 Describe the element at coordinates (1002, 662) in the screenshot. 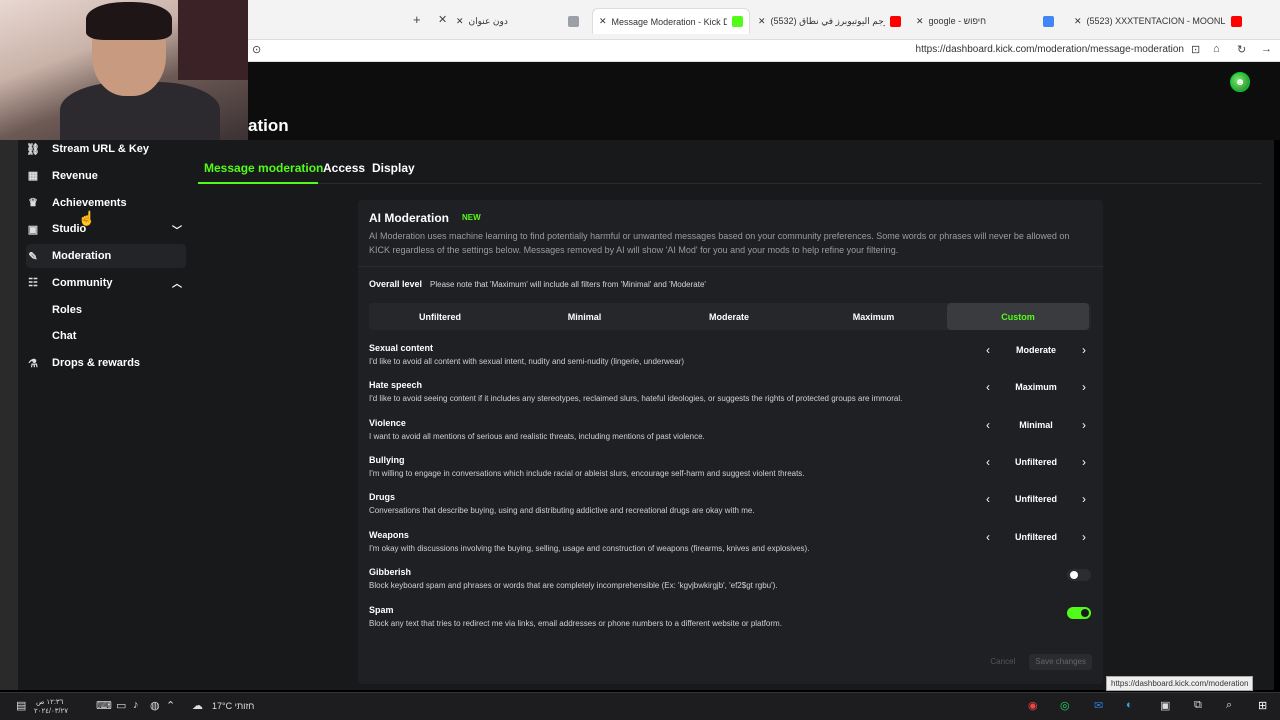

I see `cancel-button: Cancel` at that location.